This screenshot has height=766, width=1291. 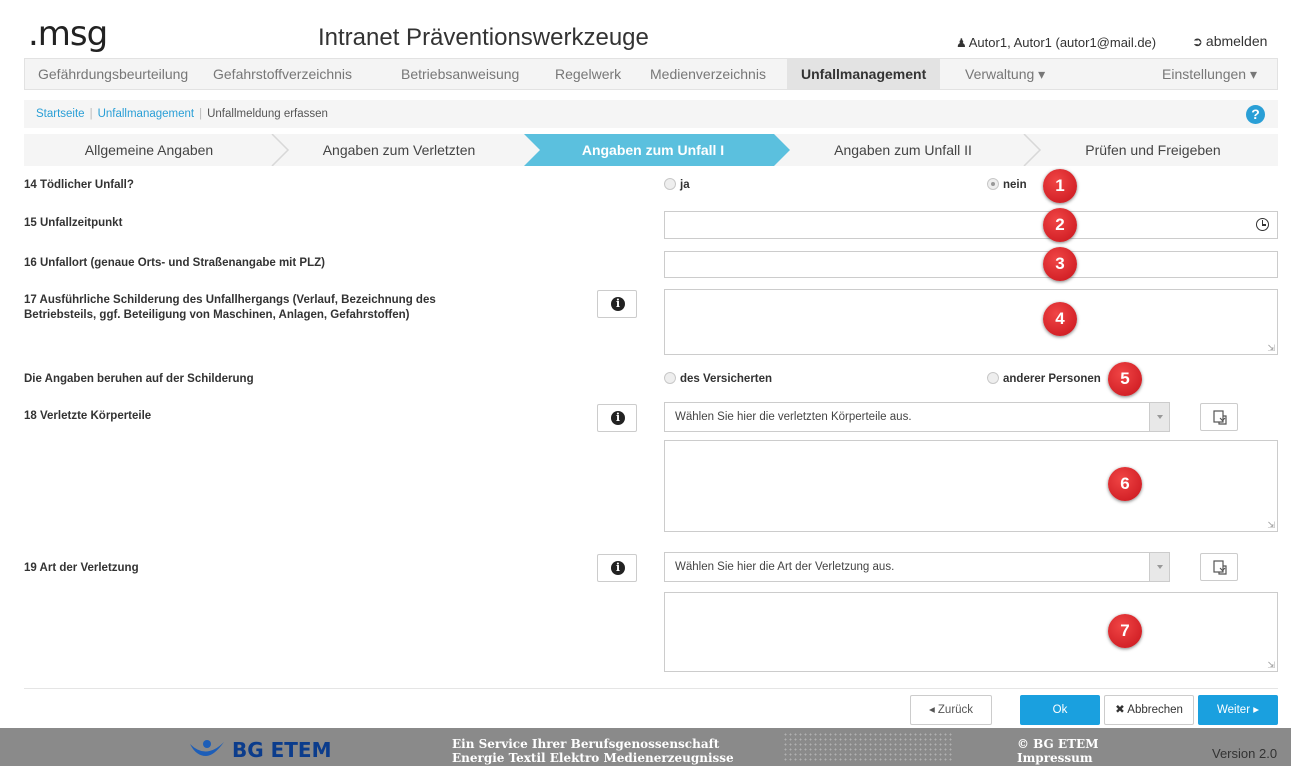 What do you see at coordinates (1060, 225) in the screenshot?
I see `annotation-badge-2: 2` at bounding box center [1060, 225].